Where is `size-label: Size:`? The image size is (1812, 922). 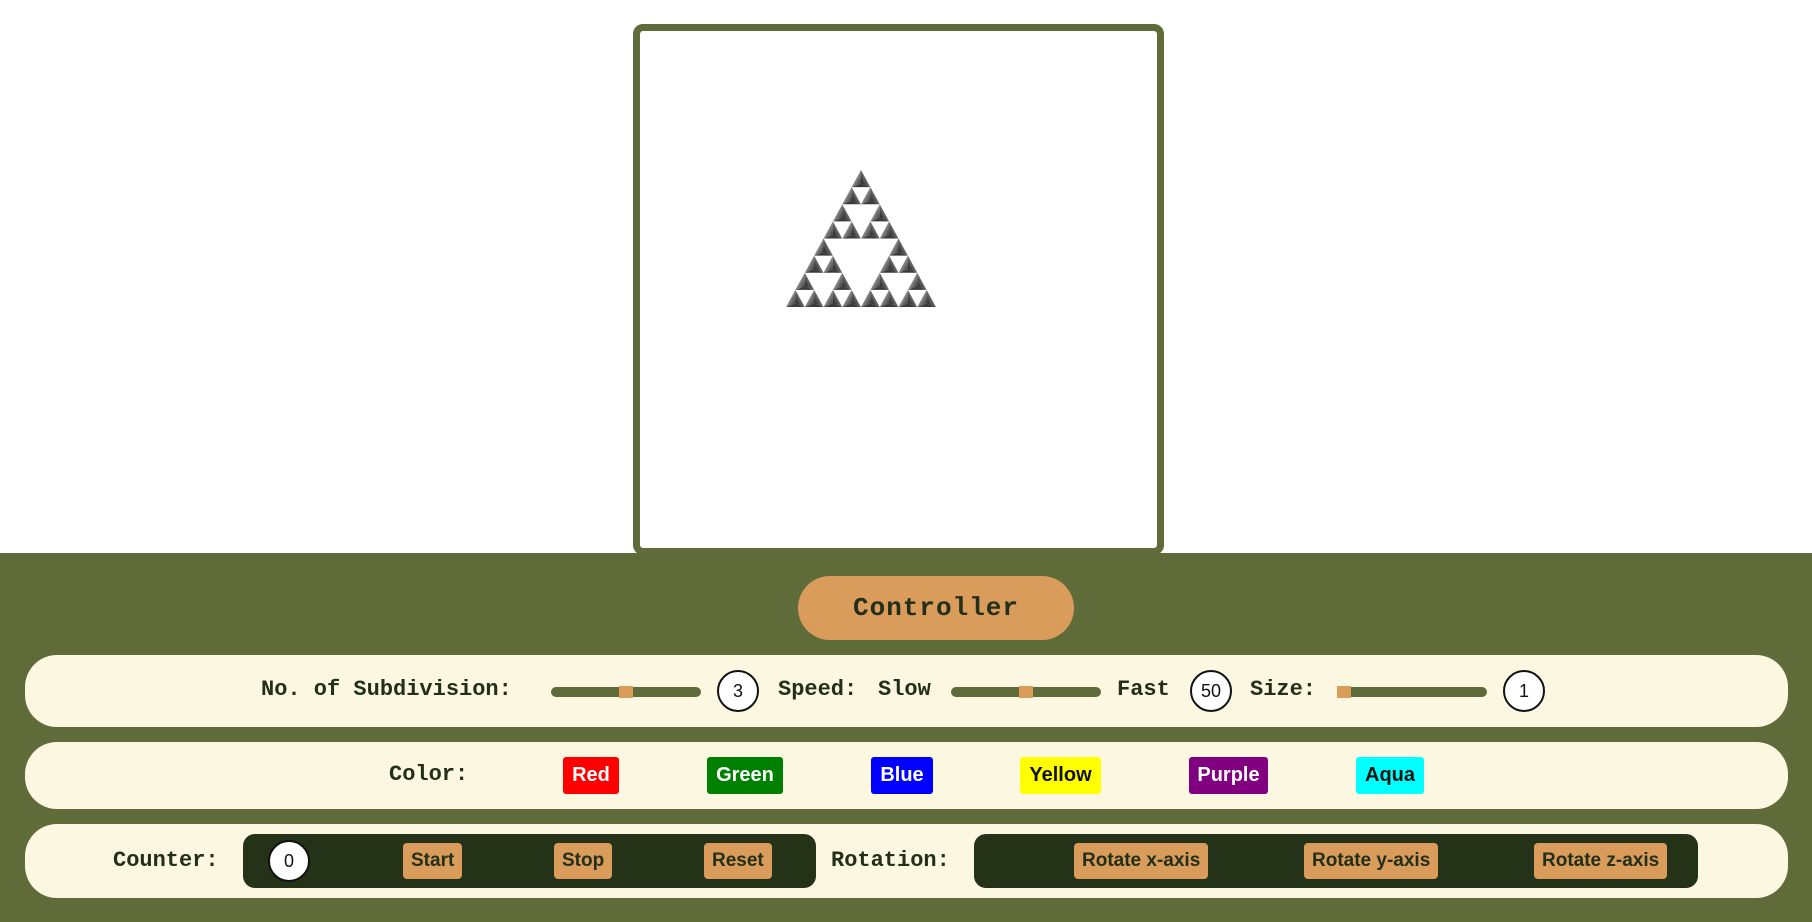 size-label: Size: is located at coordinates (1283, 689).